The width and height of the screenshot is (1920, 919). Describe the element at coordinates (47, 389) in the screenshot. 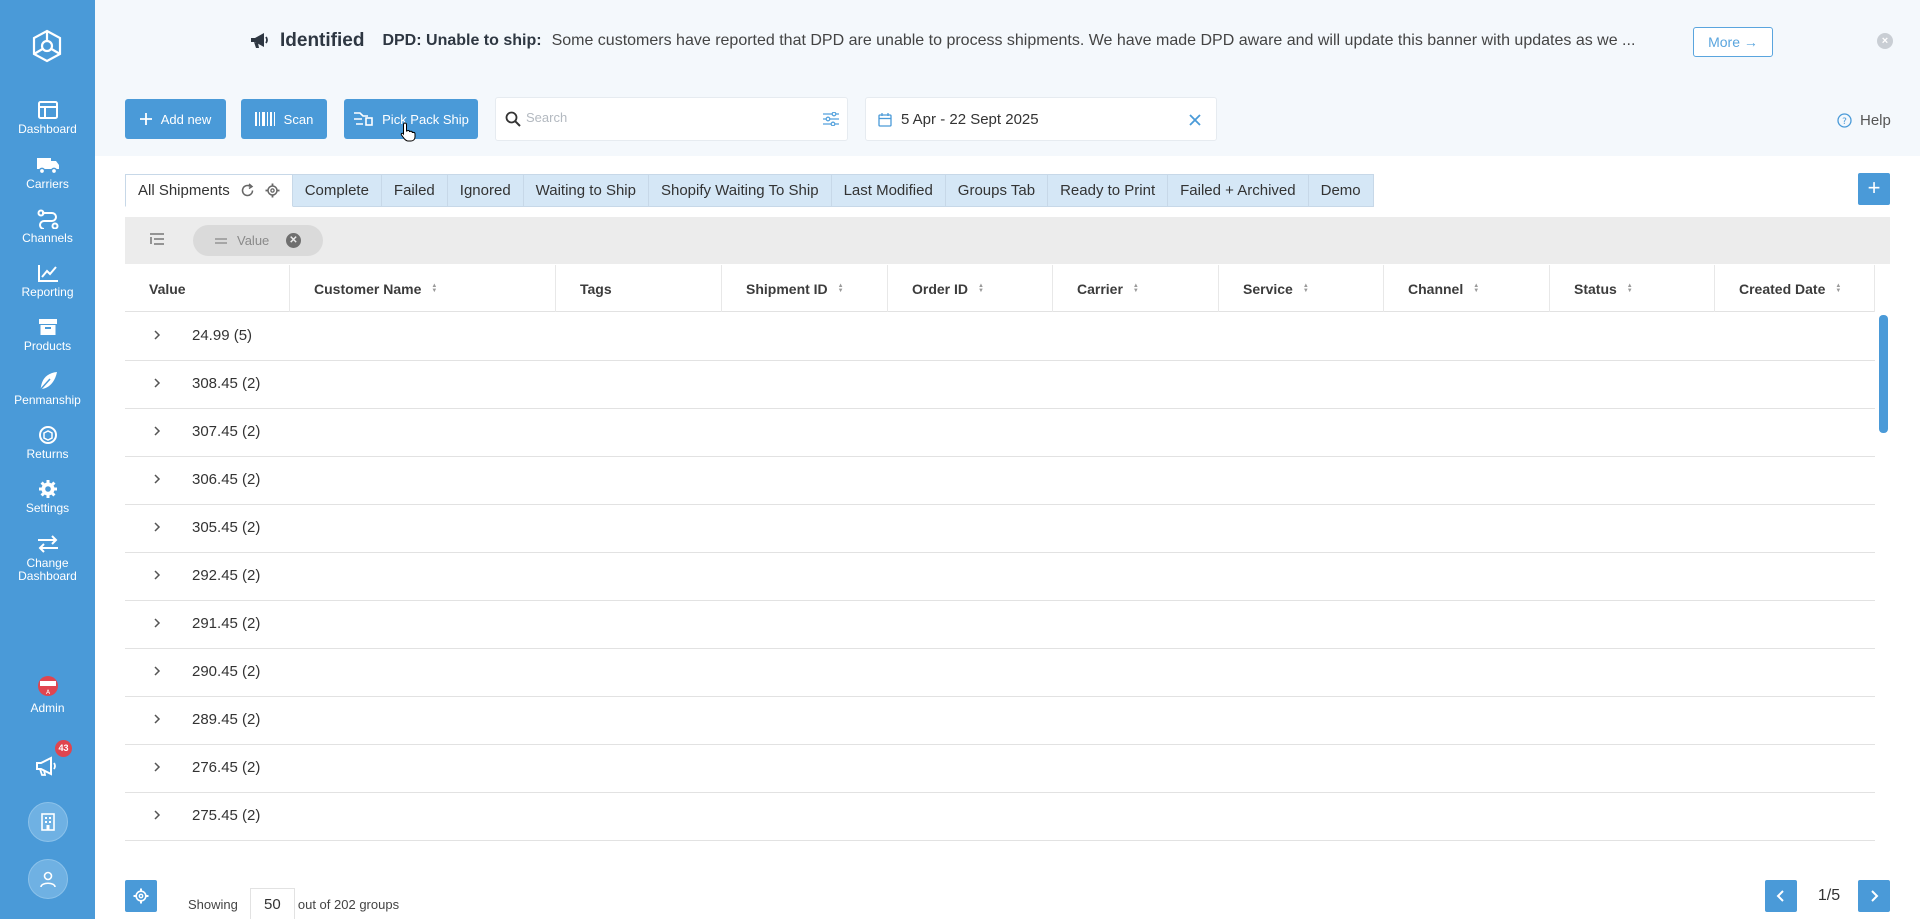

I see `sidebar-item-penmanship: Penmanship` at that location.